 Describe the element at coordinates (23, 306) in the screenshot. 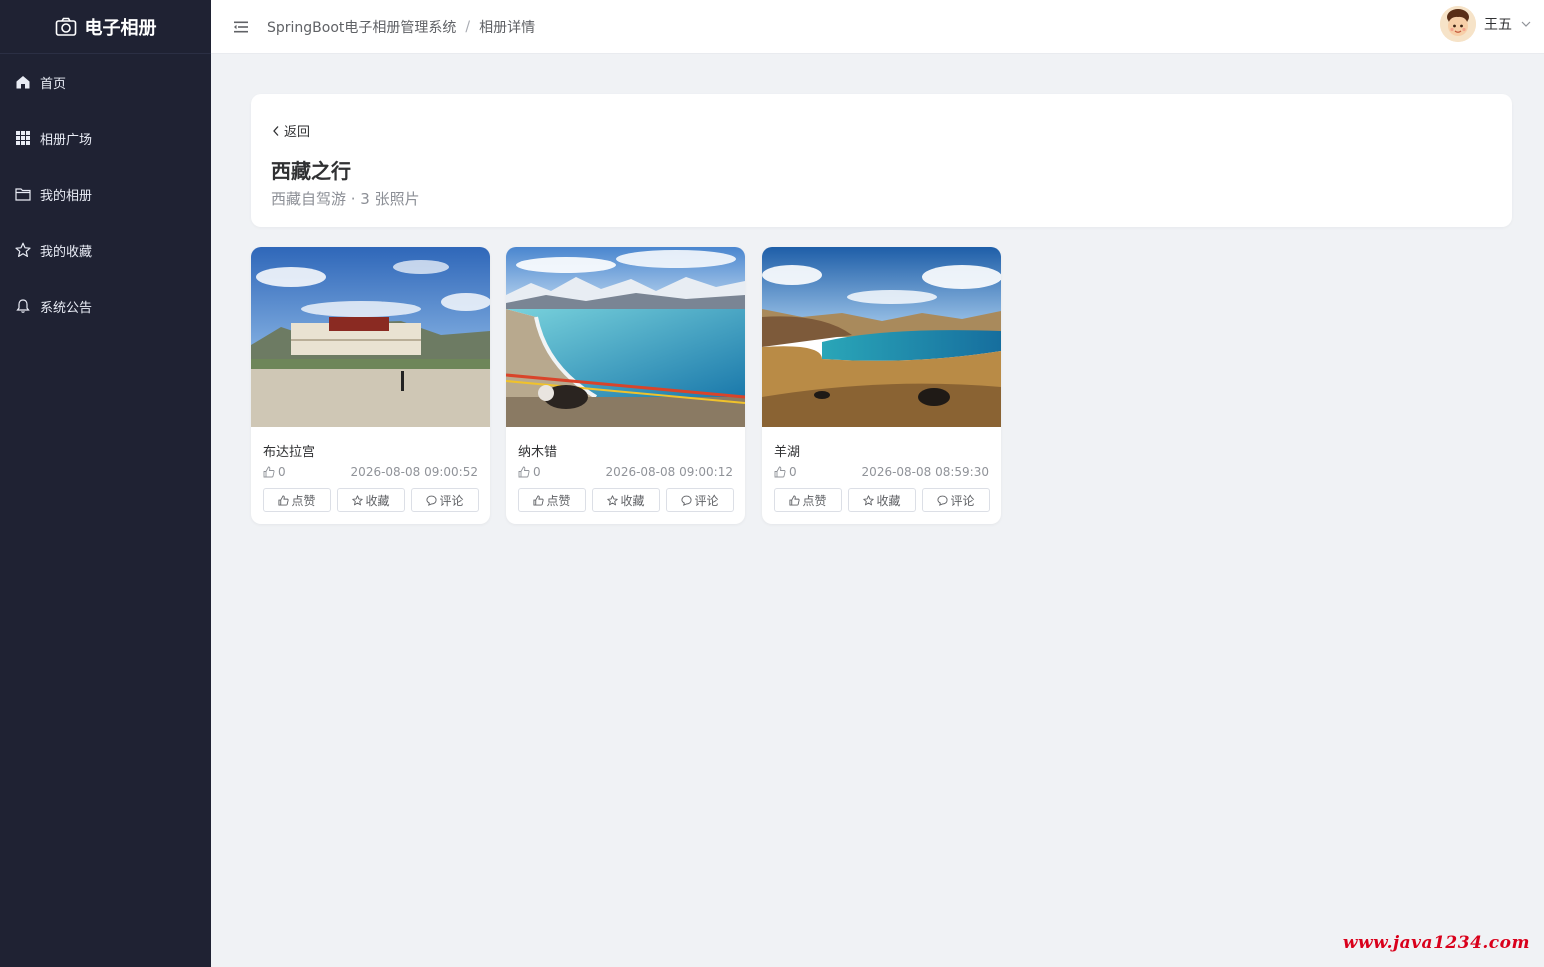

I see `bell-icon` at that location.